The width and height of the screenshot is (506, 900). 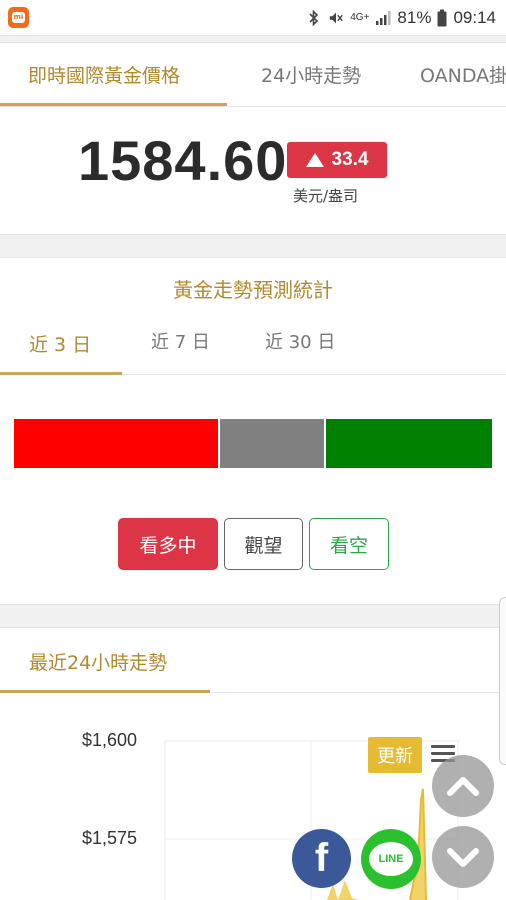 What do you see at coordinates (110, 838) in the screenshot?
I see `y-tick-label: $1,575` at bounding box center [110, 838].